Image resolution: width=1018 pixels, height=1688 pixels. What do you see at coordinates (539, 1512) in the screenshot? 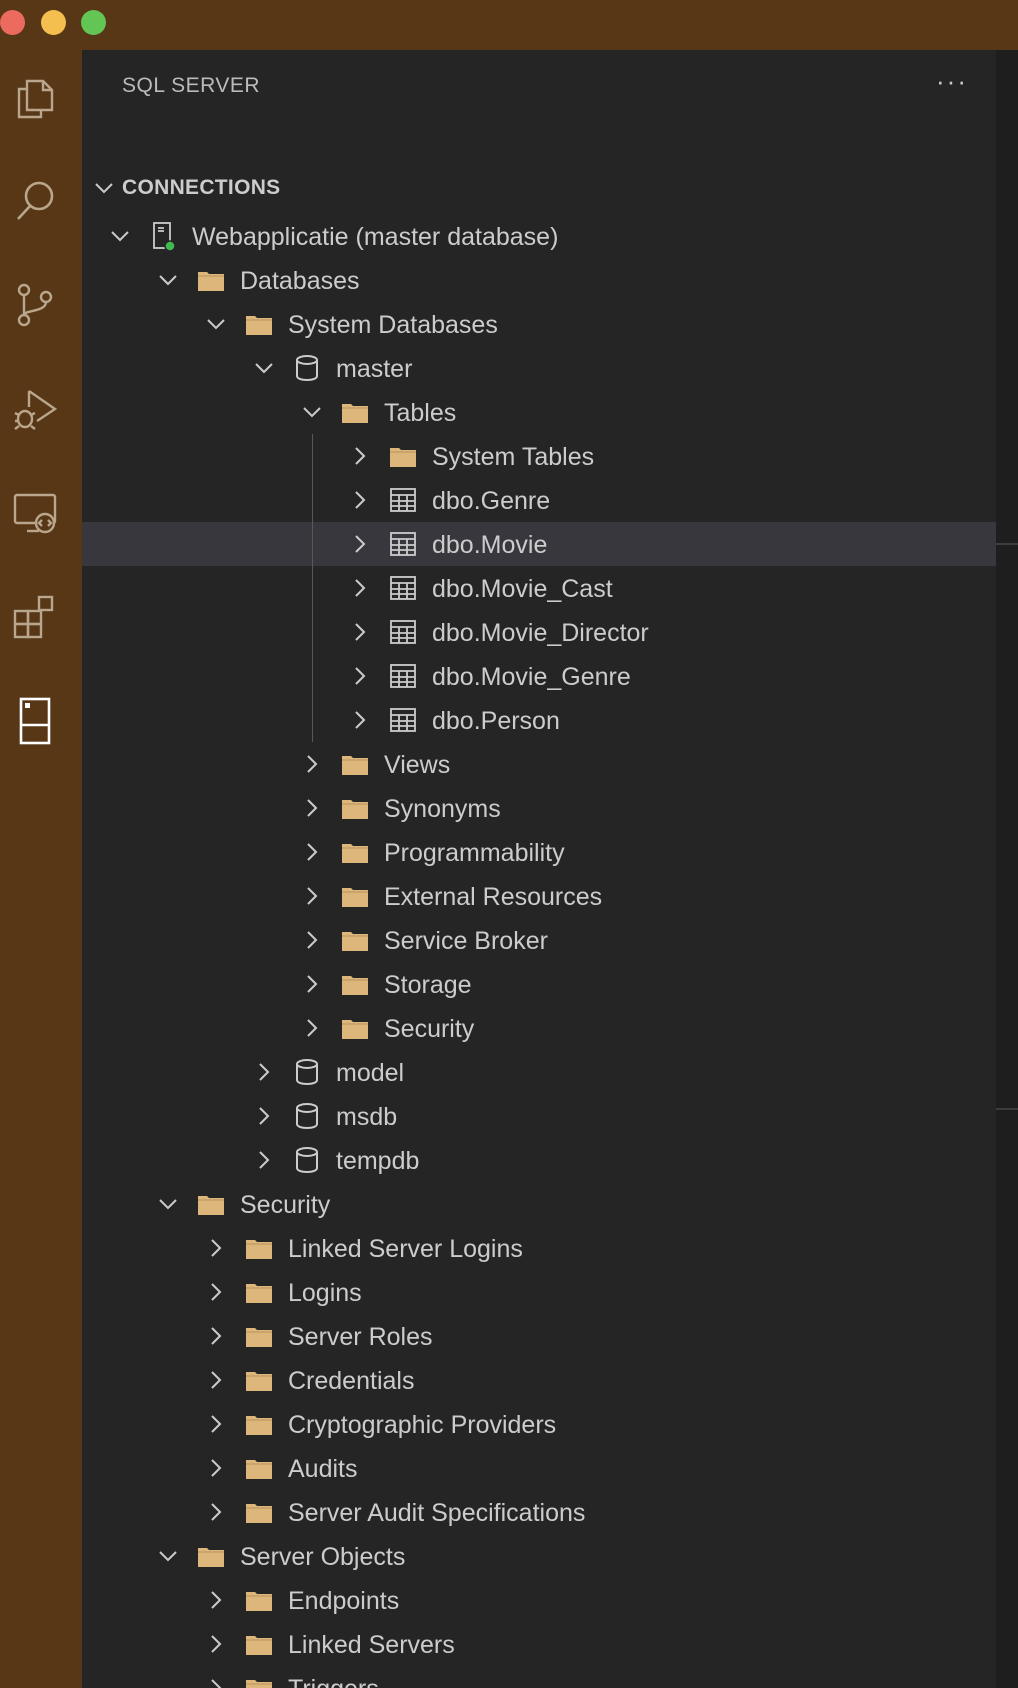
I see `tree-item: Server Audit Specifications` at bounding box center [539, 1512].